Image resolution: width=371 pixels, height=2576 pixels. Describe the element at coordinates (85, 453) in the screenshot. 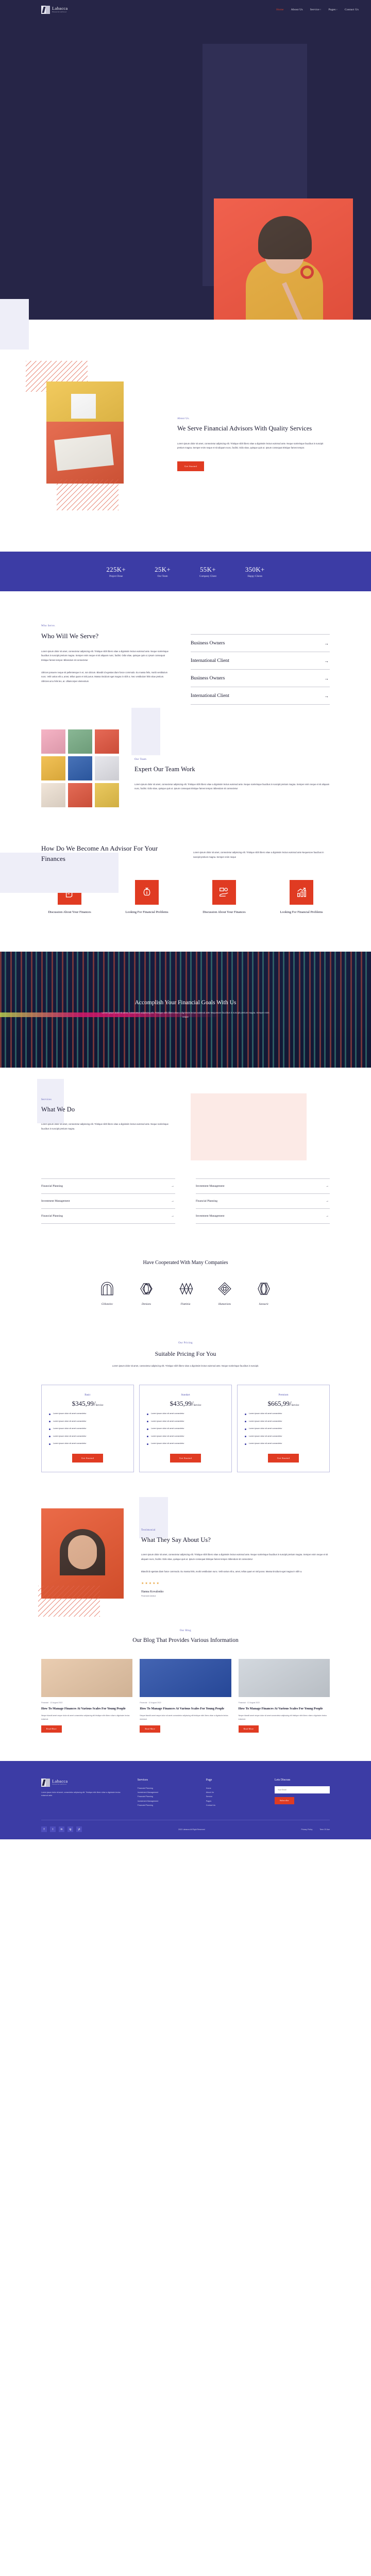

I see `about-photo-main` at that location.